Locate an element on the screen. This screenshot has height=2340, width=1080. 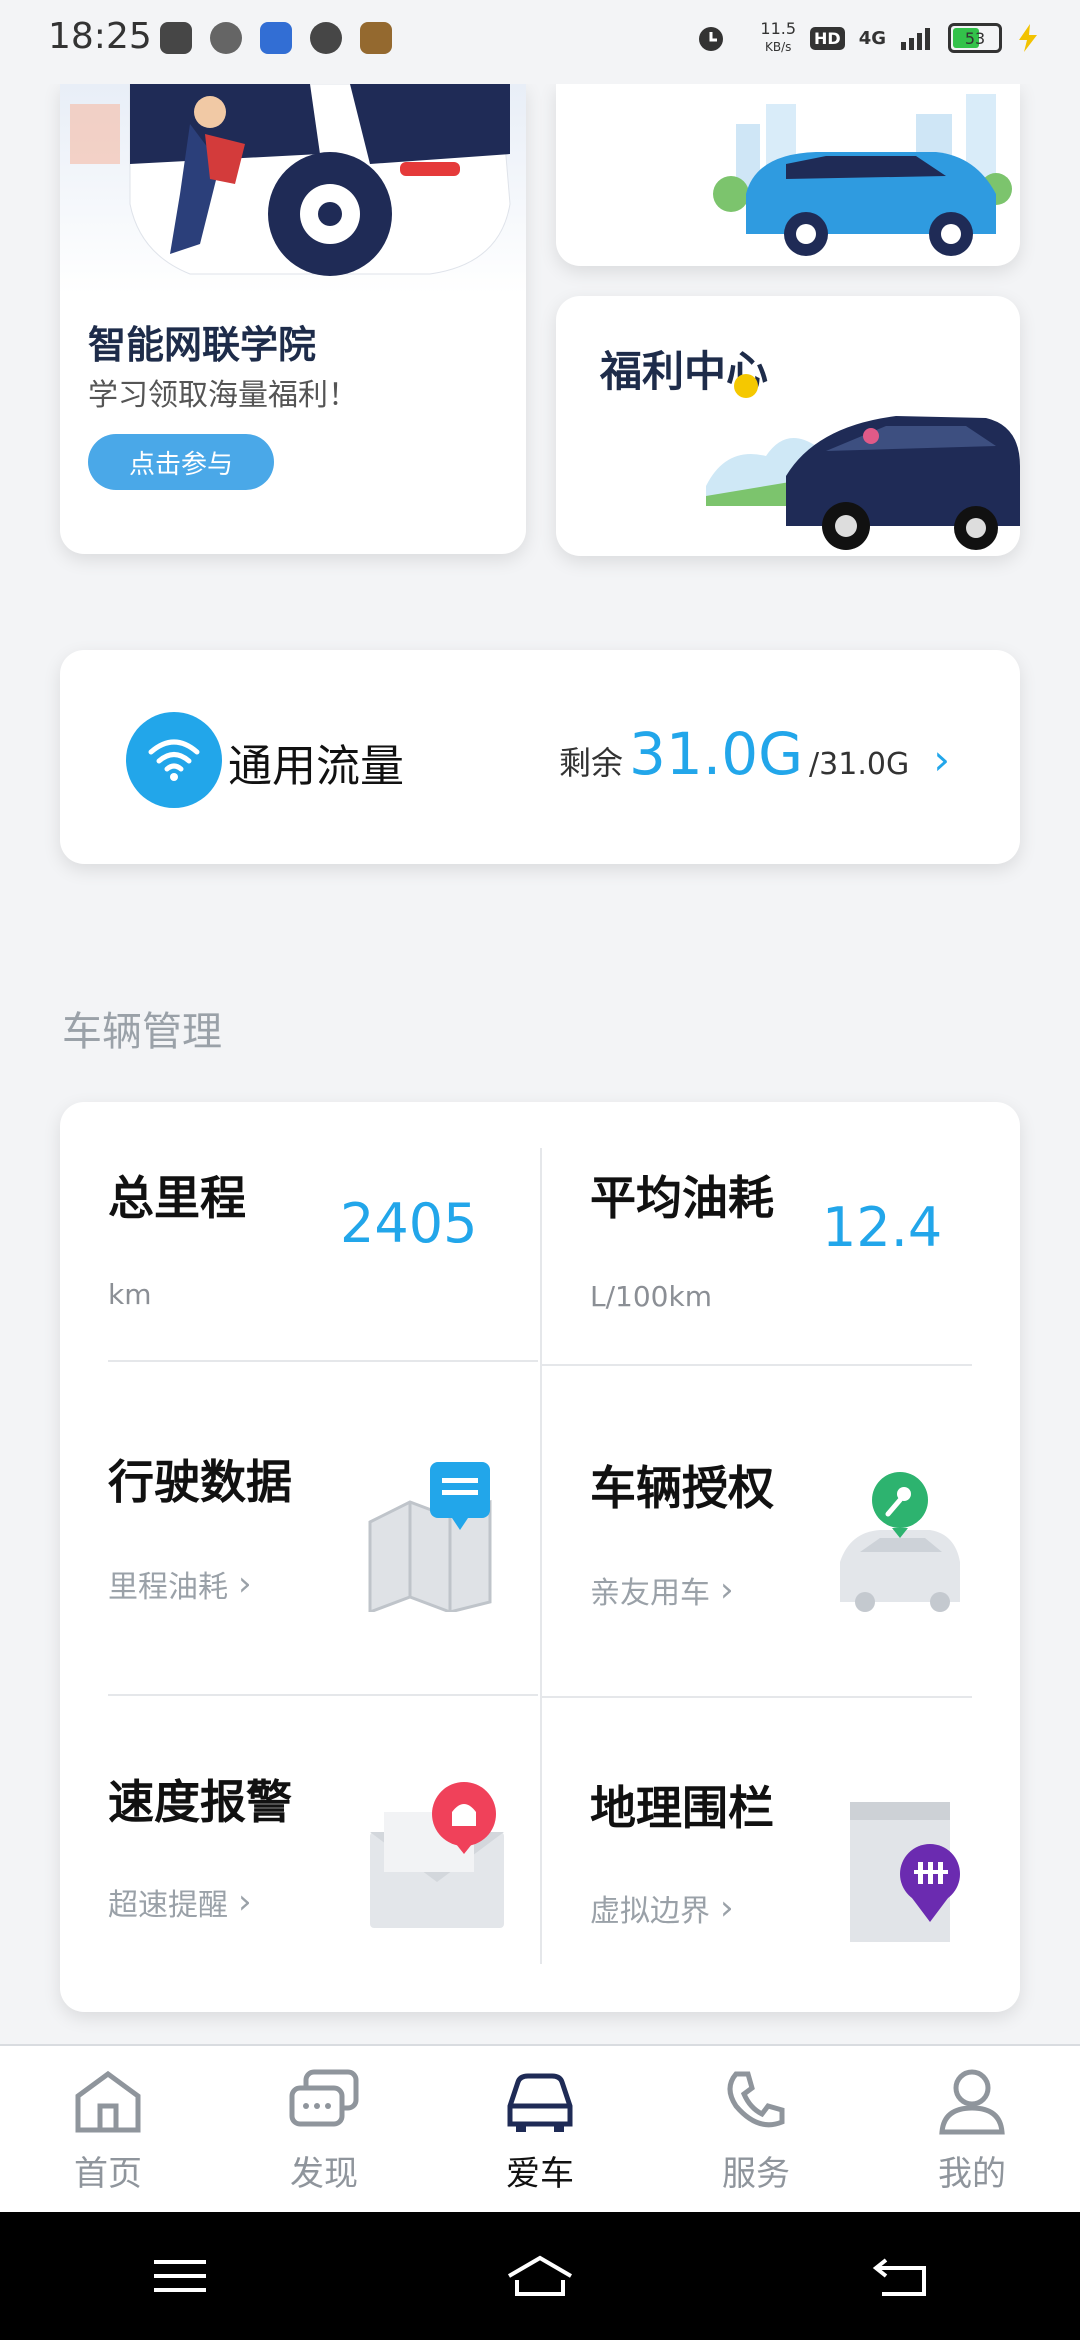
join-button: 点击参与 is located at coordinates (181, 462).